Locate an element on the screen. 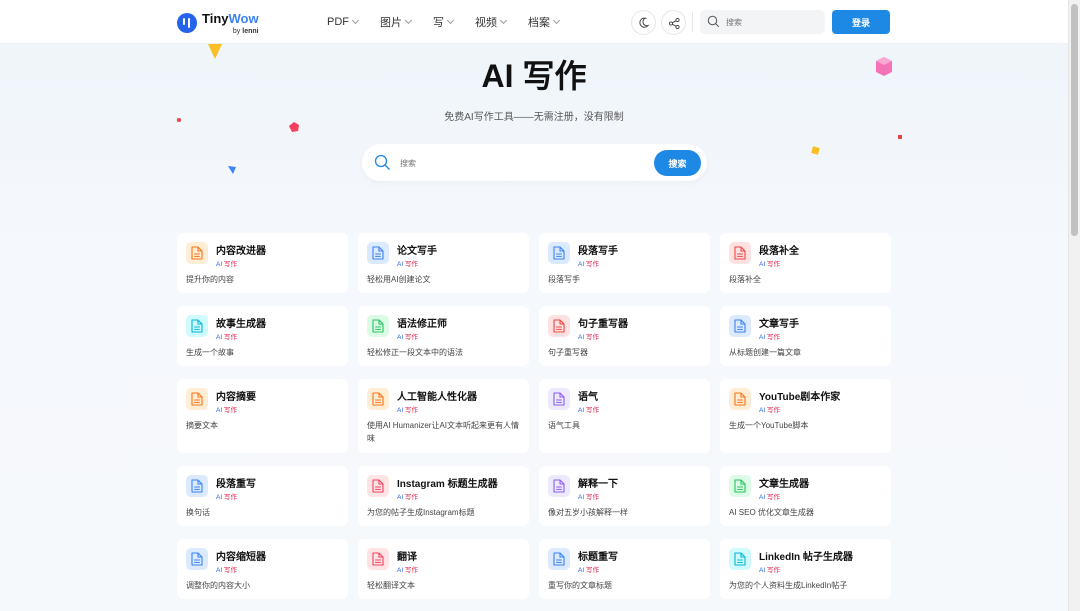  tool-card: 解释一下 AI 写作 像对五岁小孩解释一样 is located at coordinates (624, 496).